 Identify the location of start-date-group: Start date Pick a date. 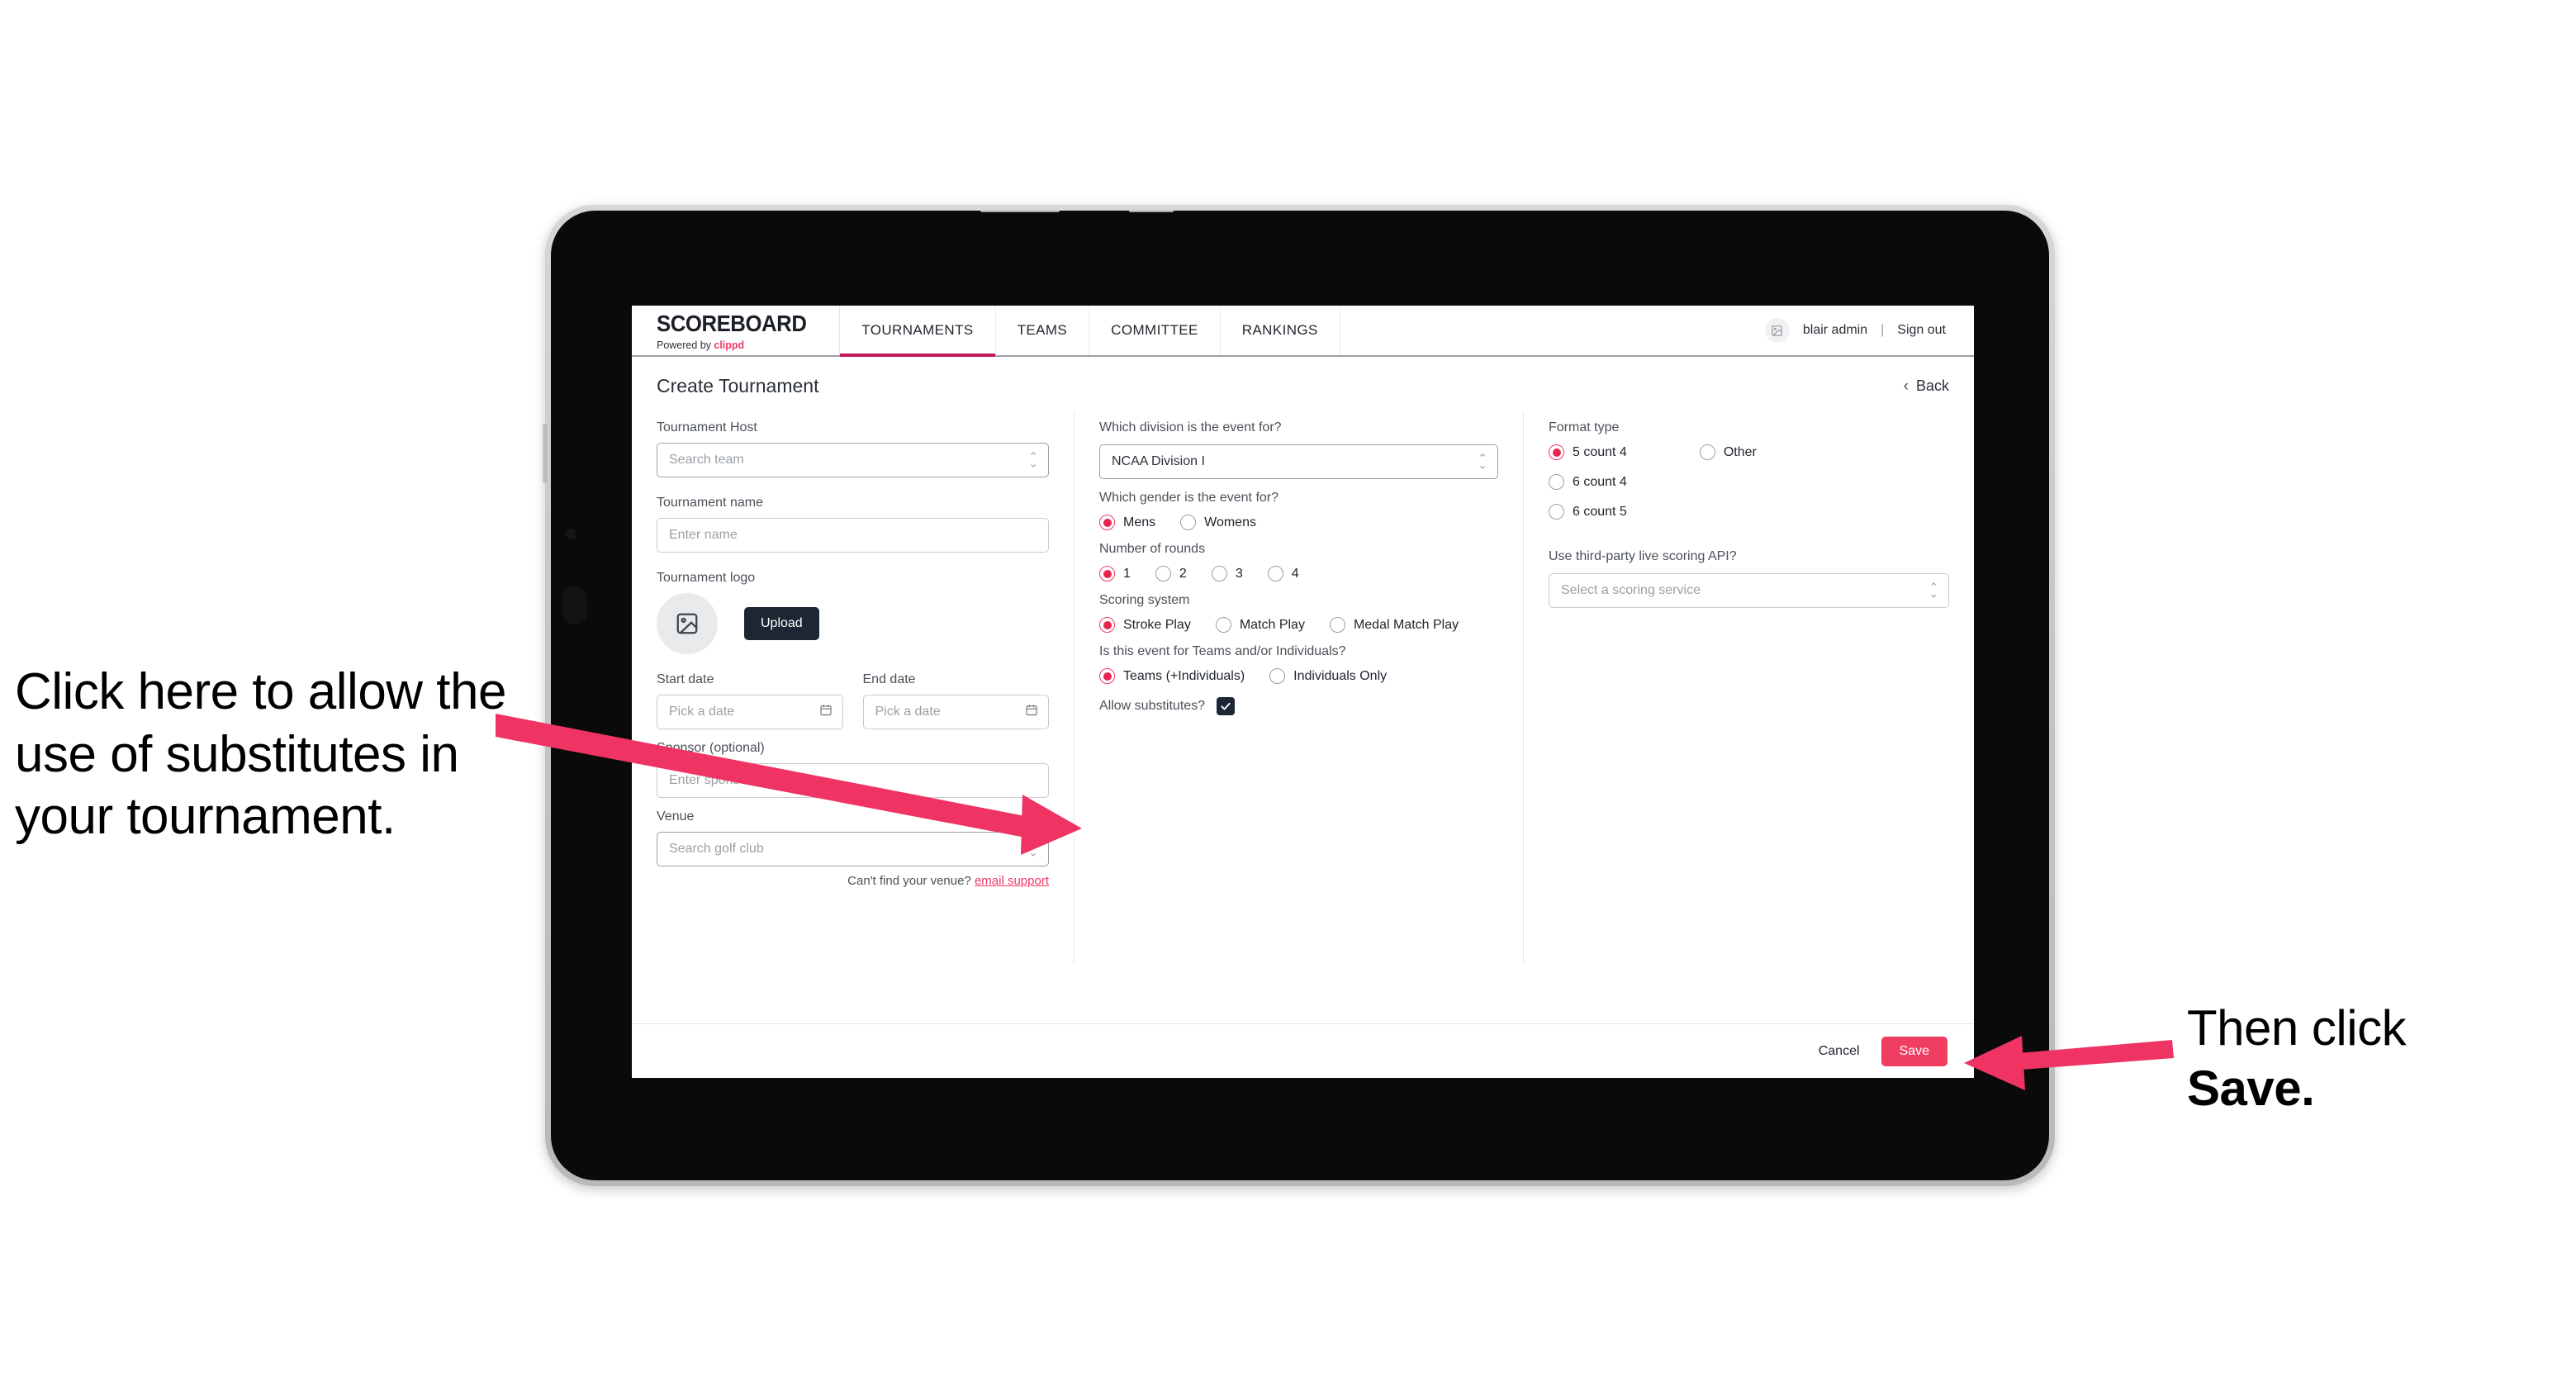
(750, 700).